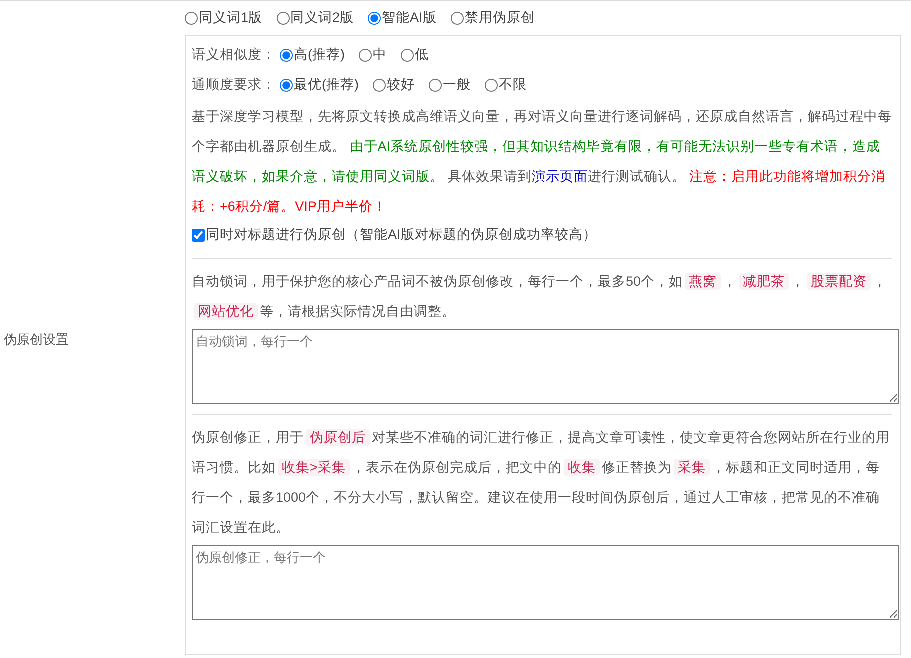 The image size is (911, 658). What do you see at coordinates (422, 55) in the screenshot?
I see `option-text: 低` at bounding box center [422, 55].